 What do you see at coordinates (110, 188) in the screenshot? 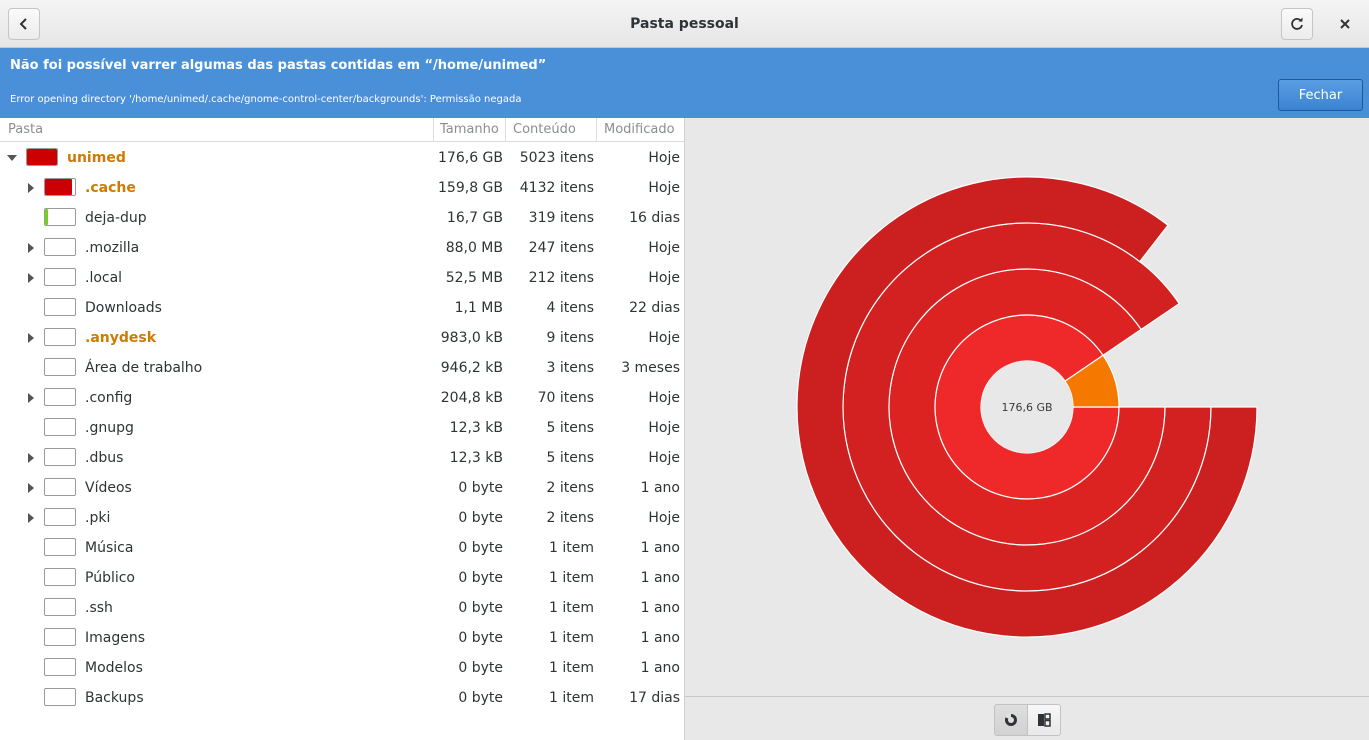
I see `folder-name: .cache` at bounding box center [110, 188].